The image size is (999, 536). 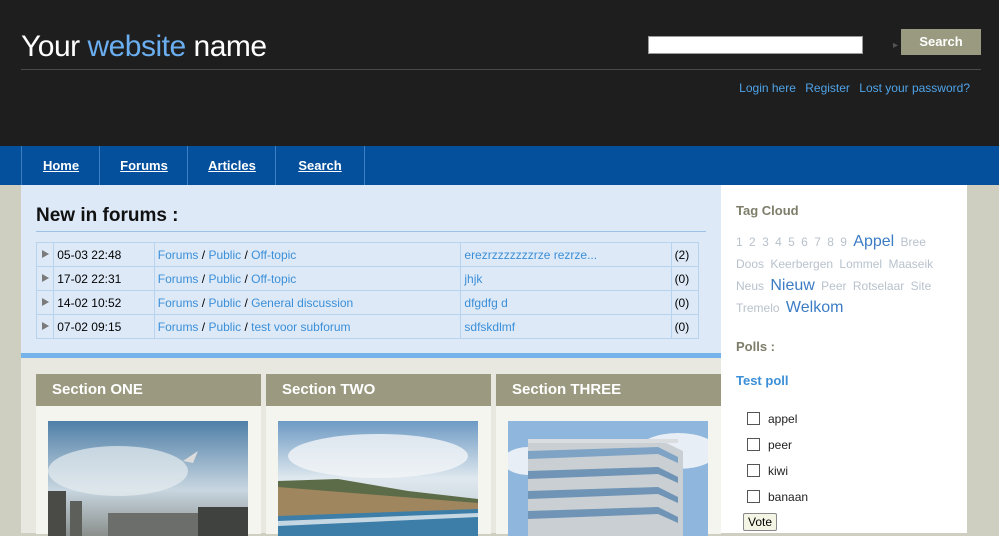 I want to click on section-one: Section ONE, so click(x=148, y=455).